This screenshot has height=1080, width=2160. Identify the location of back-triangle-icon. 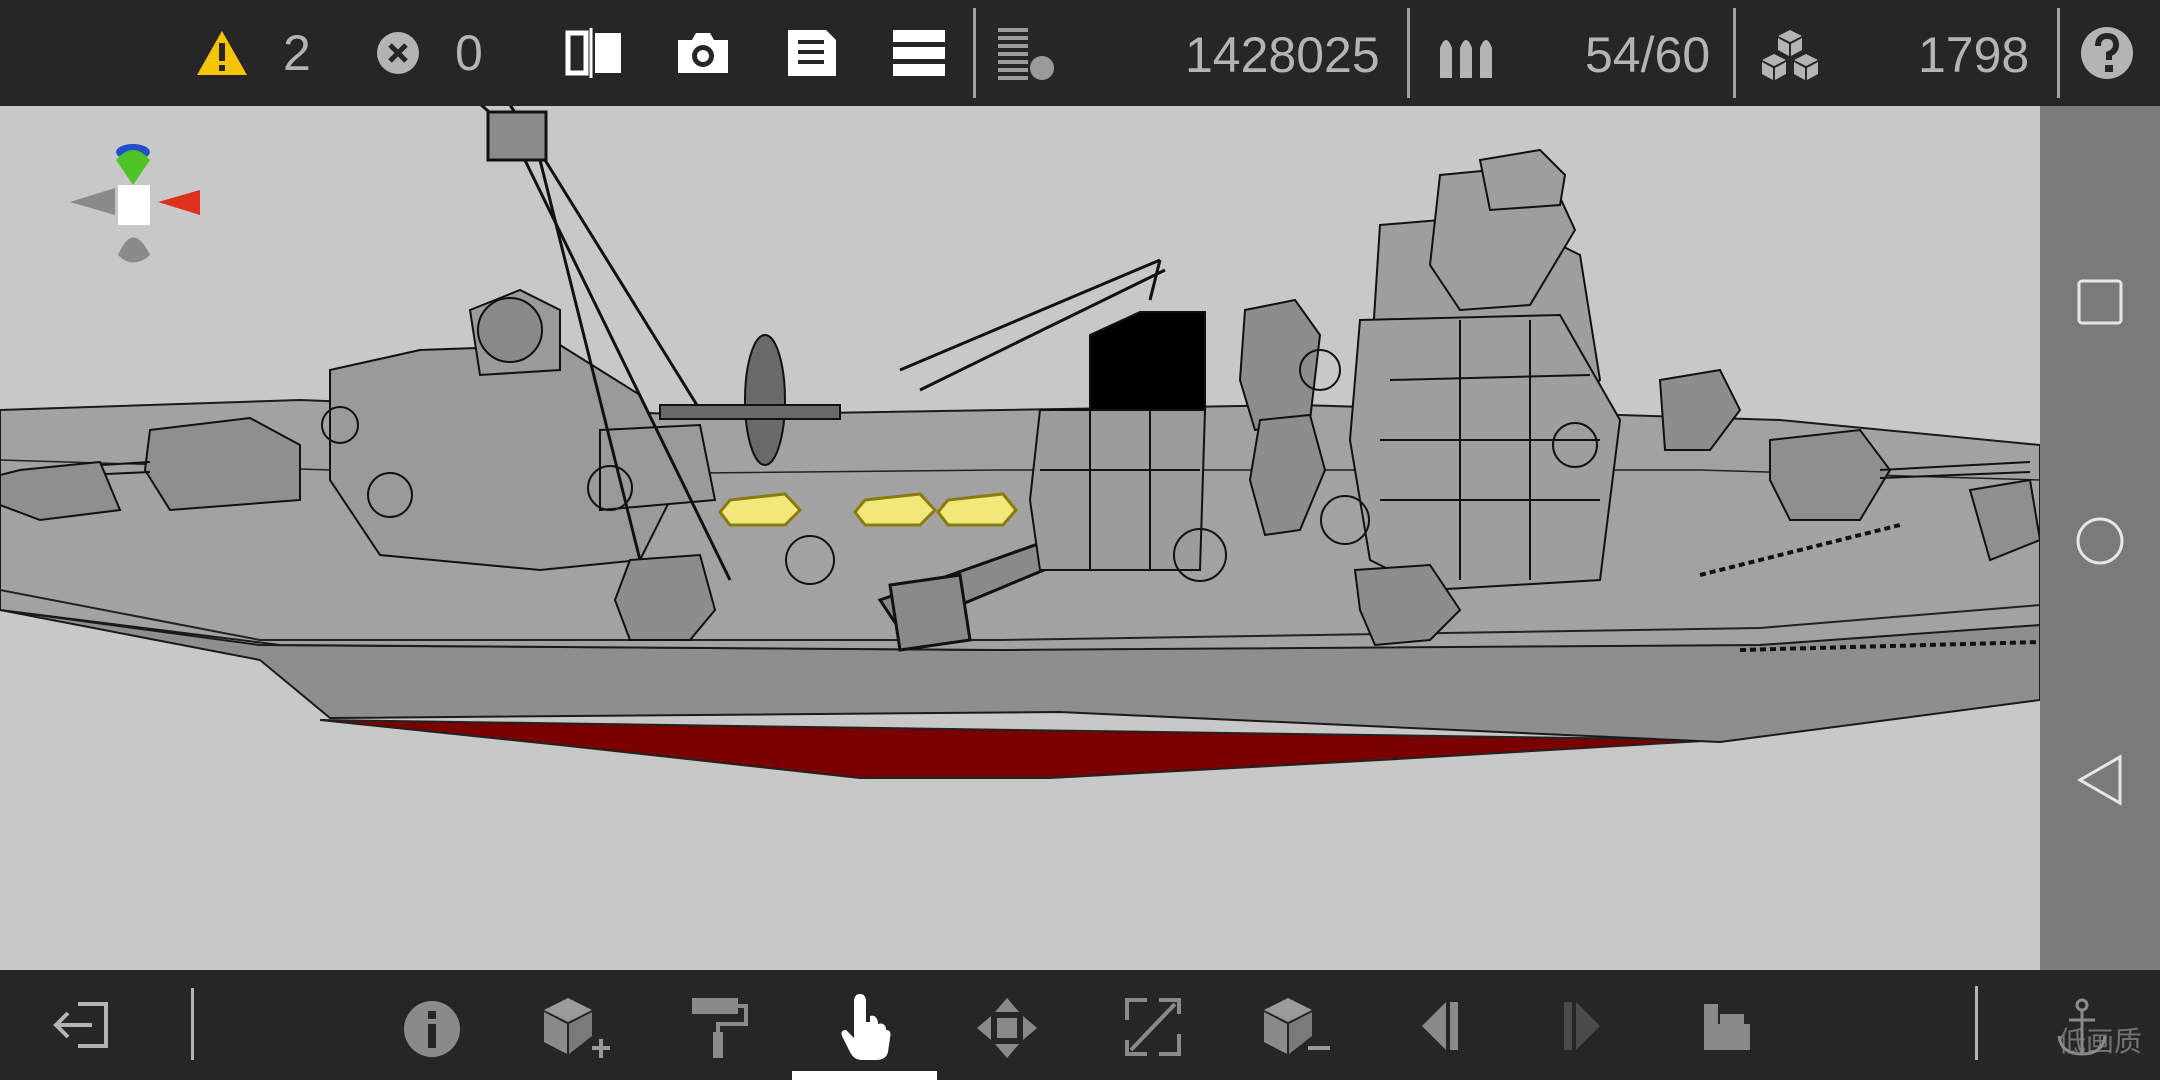
(2099, 780).